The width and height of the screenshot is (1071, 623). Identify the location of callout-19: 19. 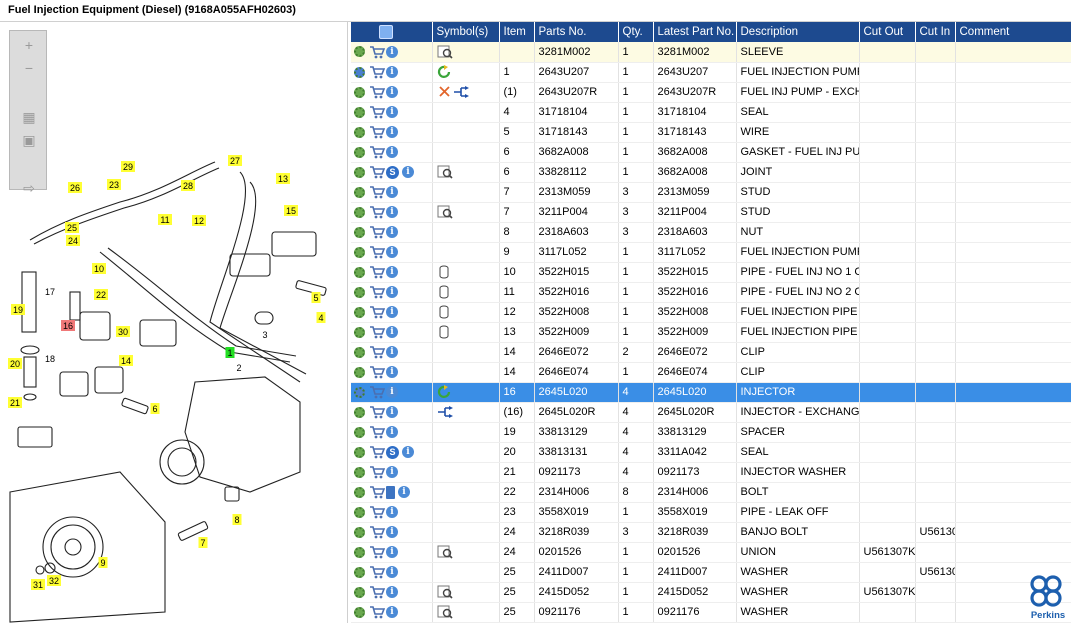
(18, 309).